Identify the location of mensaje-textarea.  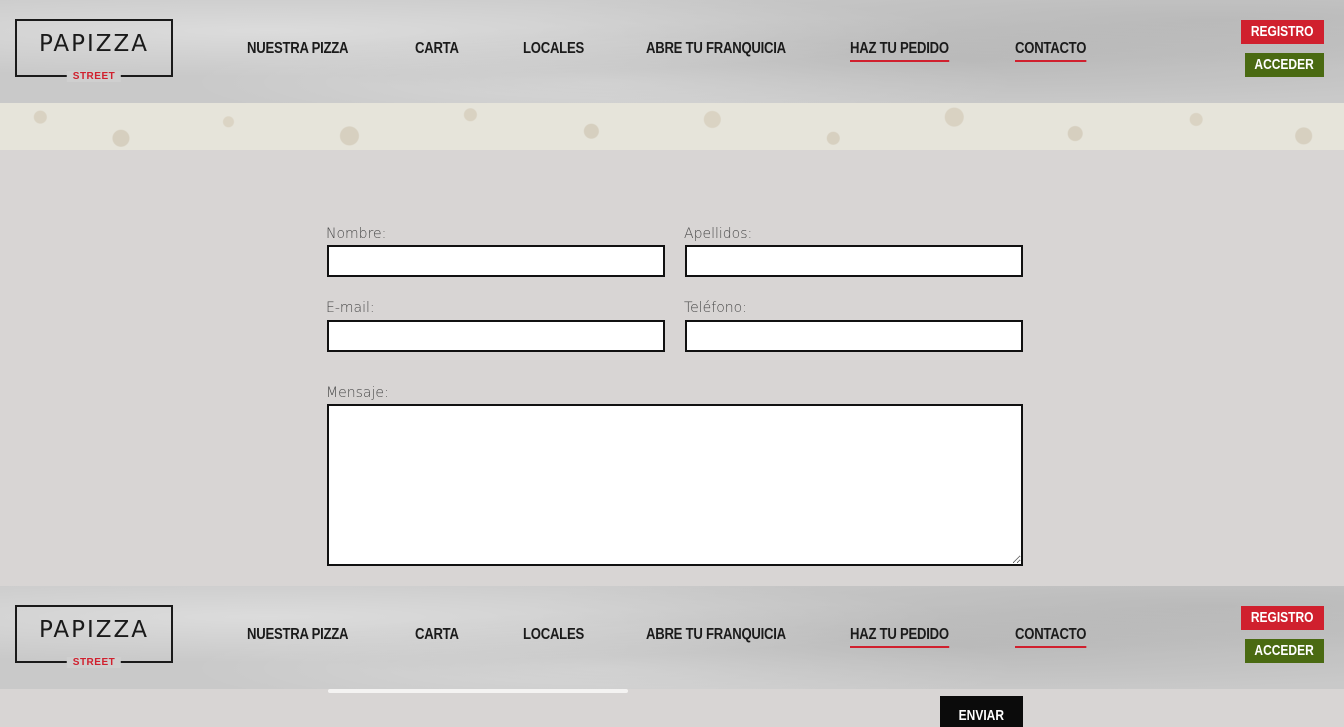
(675, 485).